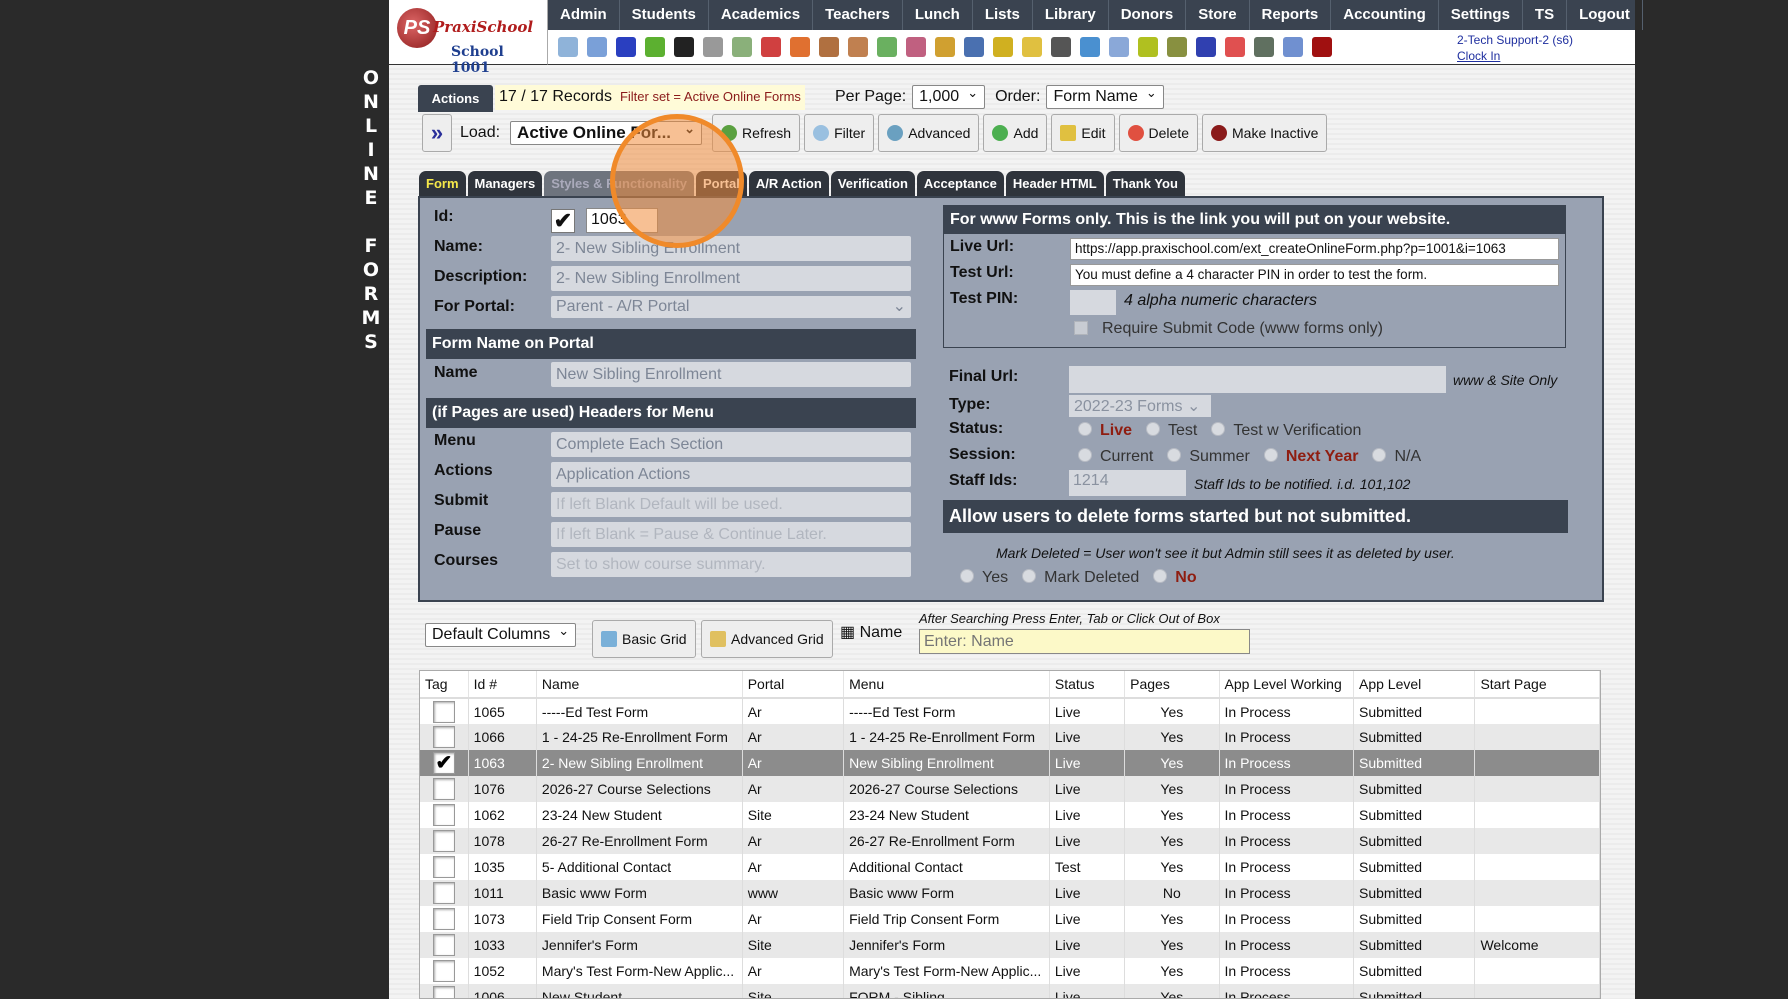  What do you see at coordinates (967, 576) in the screenshot?
I see `delete-radio-yes` at bounding box center [967, 576].